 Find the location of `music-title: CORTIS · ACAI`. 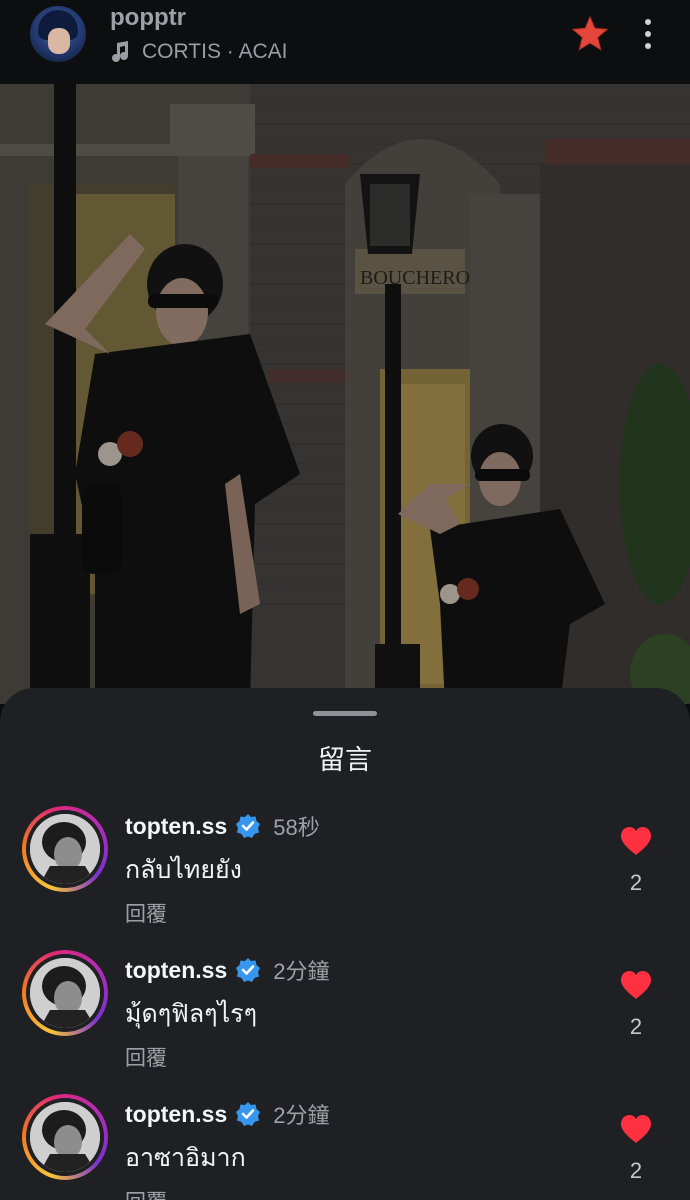

music-title: CORTIS · ACAI is located at coordinates (215, 51).